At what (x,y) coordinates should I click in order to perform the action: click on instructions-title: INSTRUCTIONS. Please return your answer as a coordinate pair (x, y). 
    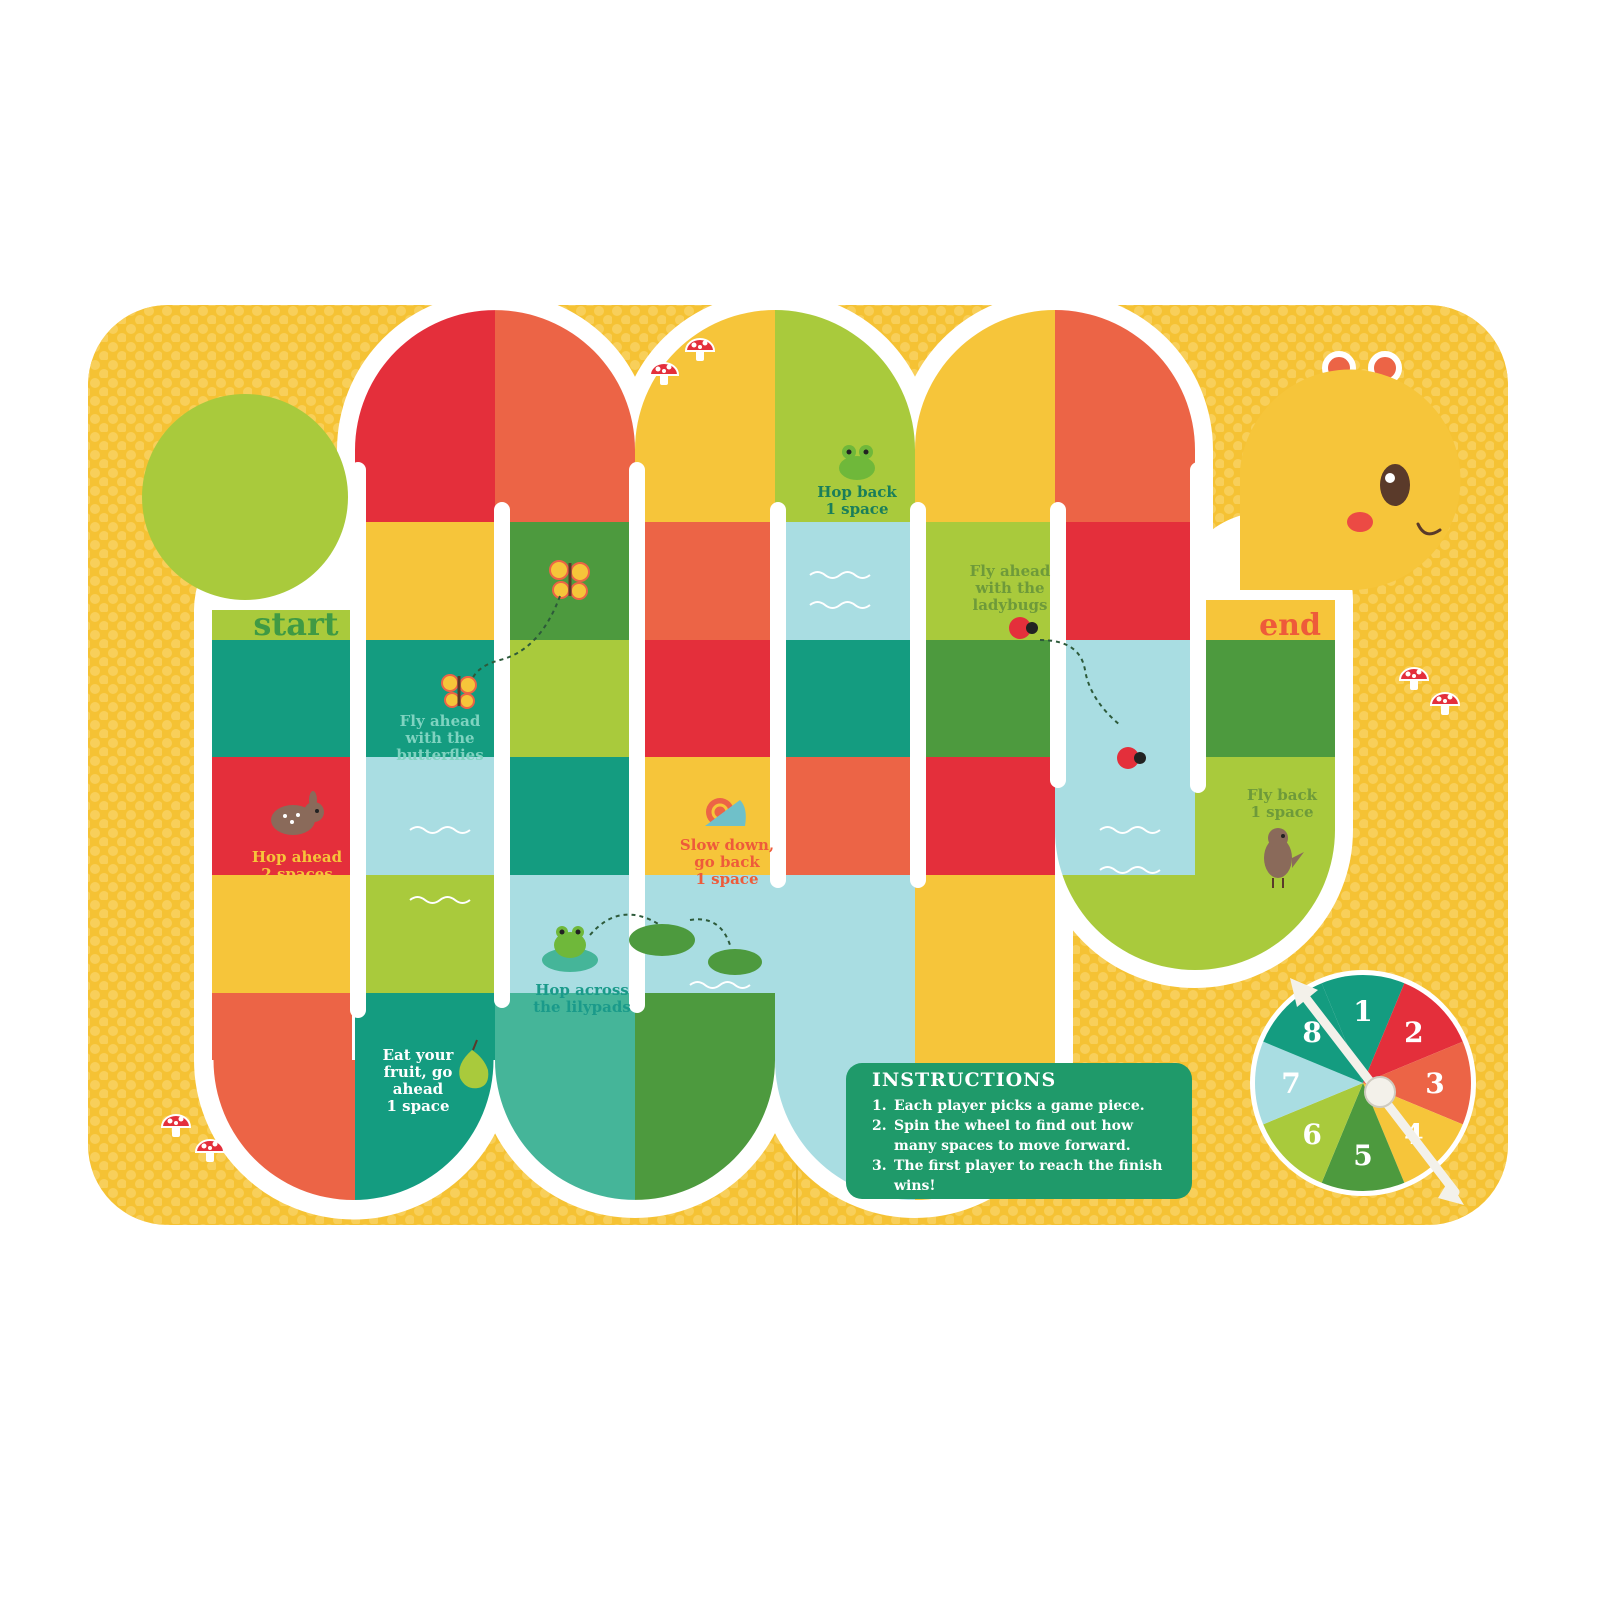
    Looking at the image, I should click on (964, 1080).